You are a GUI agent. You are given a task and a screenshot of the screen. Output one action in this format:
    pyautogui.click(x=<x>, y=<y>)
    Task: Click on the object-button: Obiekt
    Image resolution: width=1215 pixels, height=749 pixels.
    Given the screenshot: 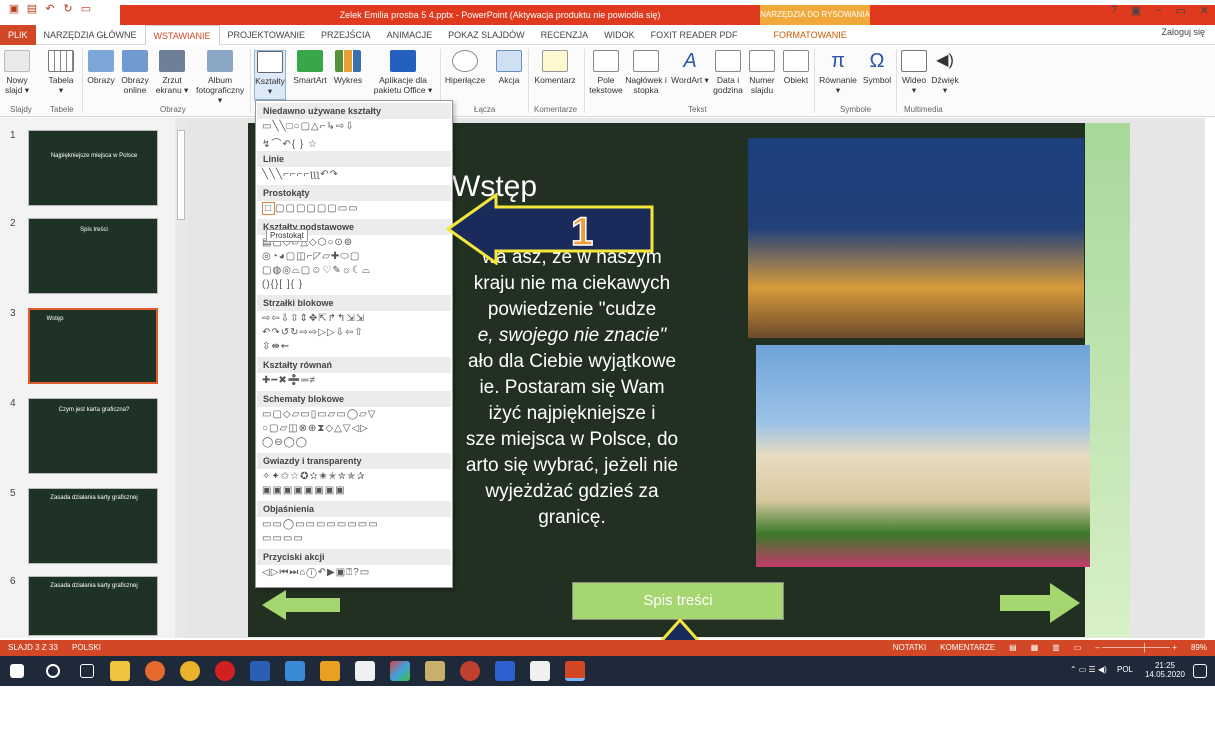 What is the action you would take?
    pyautogui.click(x=796, y=67)
    